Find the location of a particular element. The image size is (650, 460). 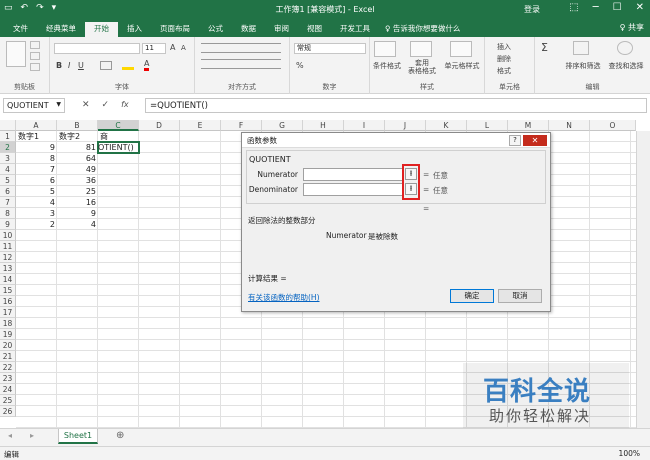

paste-icon is located at coordinates (16, 54).